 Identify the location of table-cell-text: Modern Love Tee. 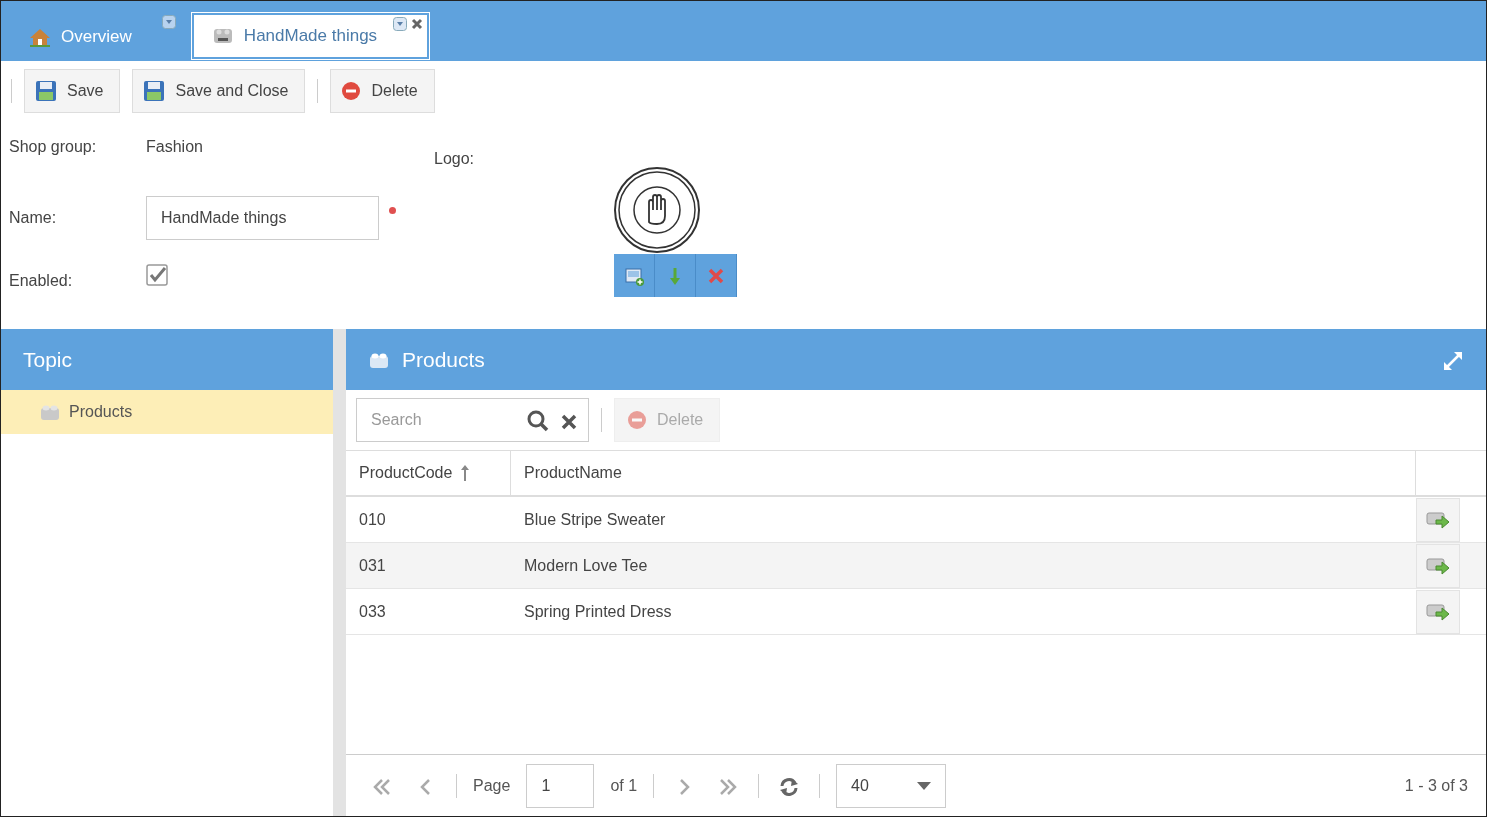
(586, 565).